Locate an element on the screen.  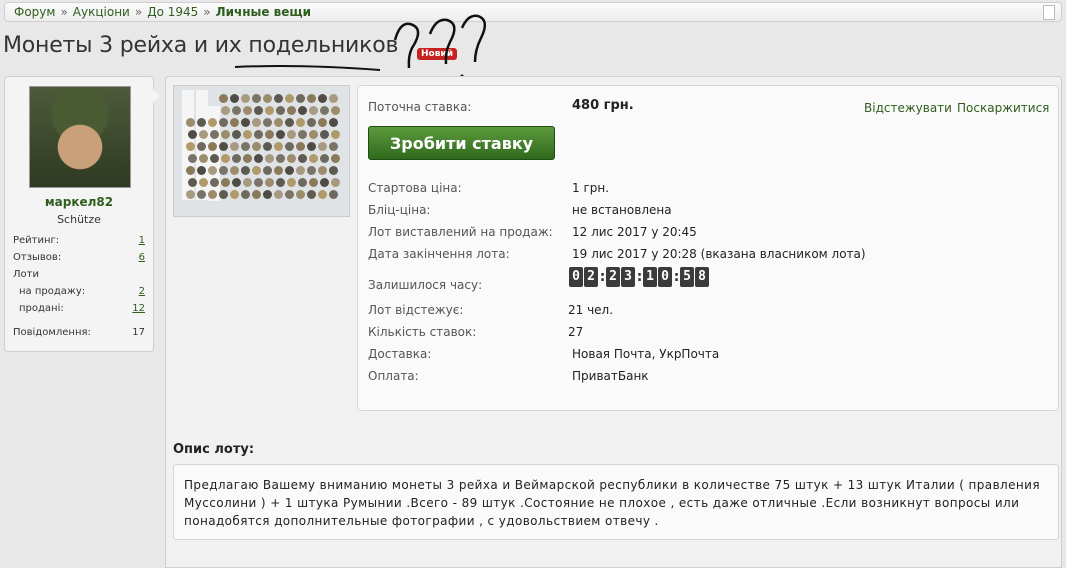
timer-digit: 1 is located at coordinates (650, 277).